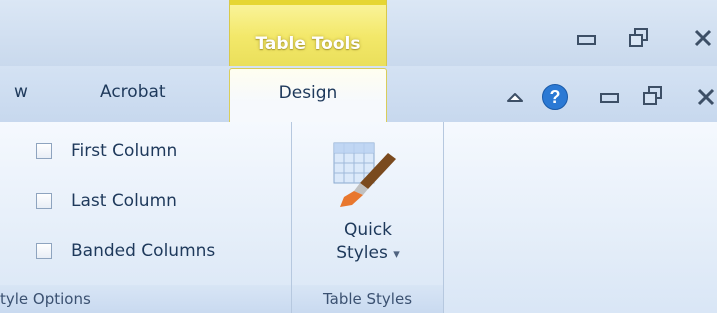  I want to click on banded-columns-label: Banded Columns, so click(143, 251).